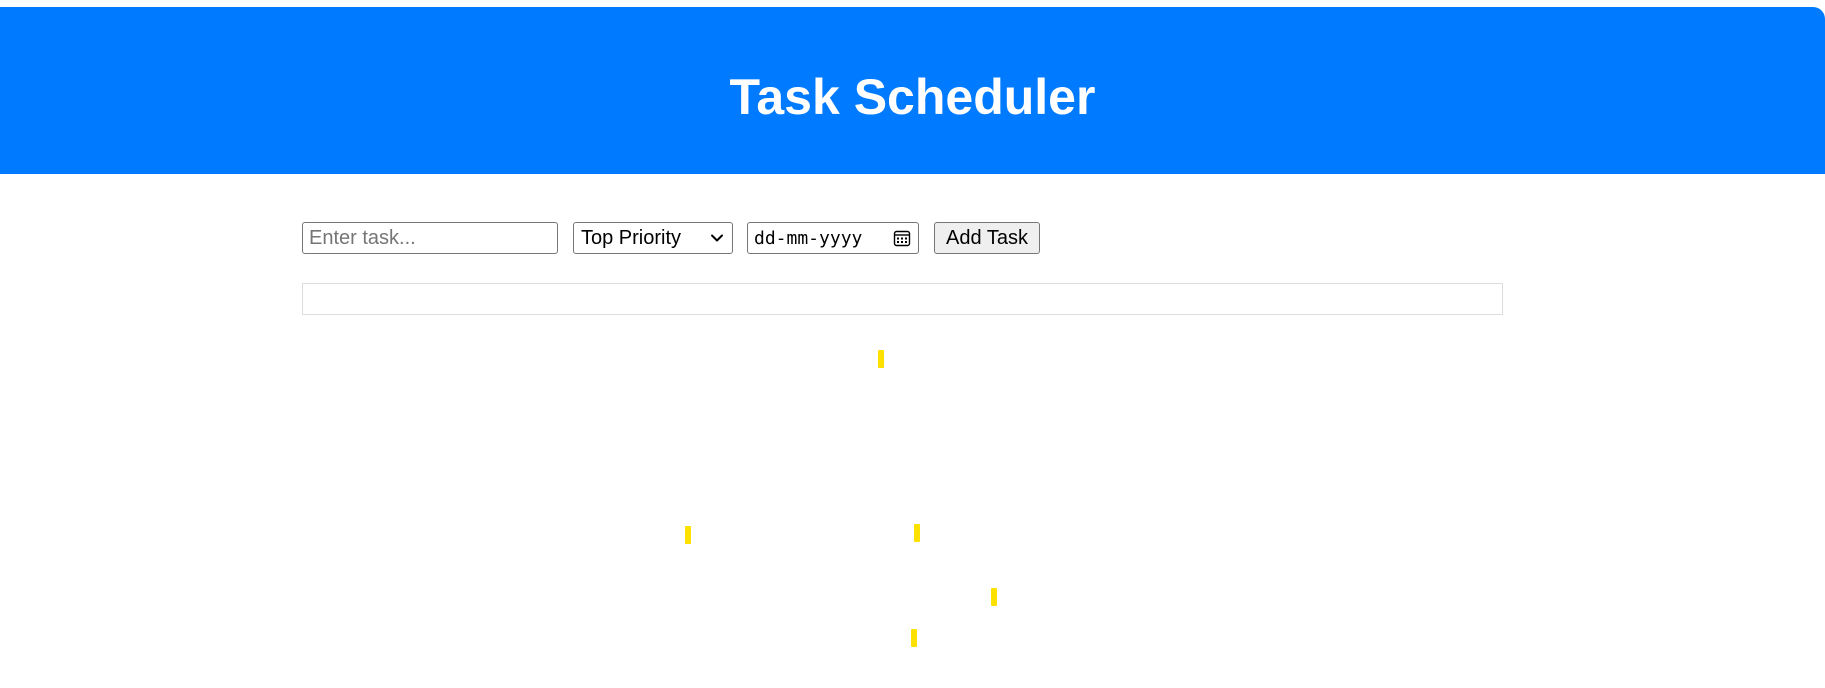  What do you see at coordinates (717, 238) in the screenshot?
I see `chevron-down-icon` at bounding box center [717, 238].